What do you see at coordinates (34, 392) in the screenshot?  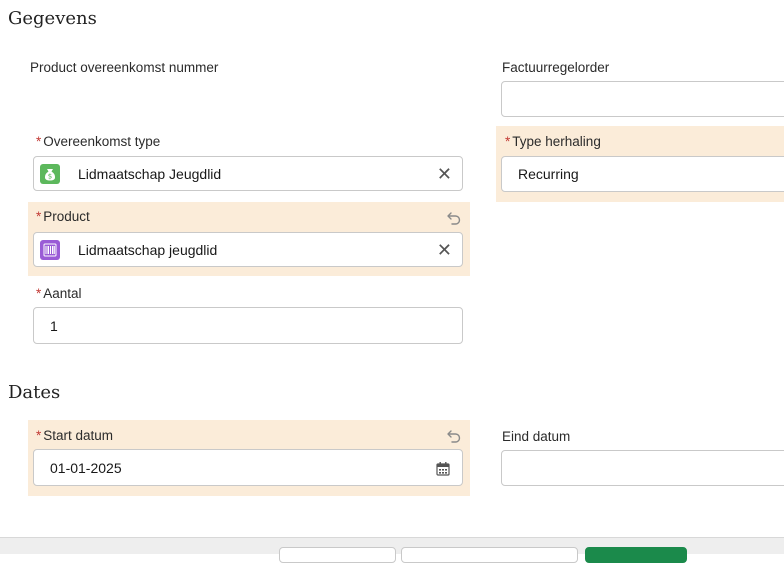 I see `section-title-dates: Dates` at bounding box center [34, 392].